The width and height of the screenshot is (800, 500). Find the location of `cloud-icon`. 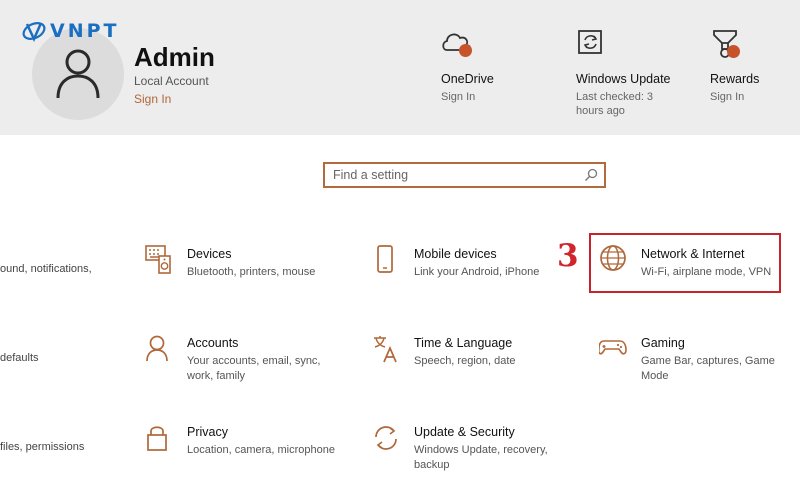

cloud-icon is located at coordinates (458, 45).